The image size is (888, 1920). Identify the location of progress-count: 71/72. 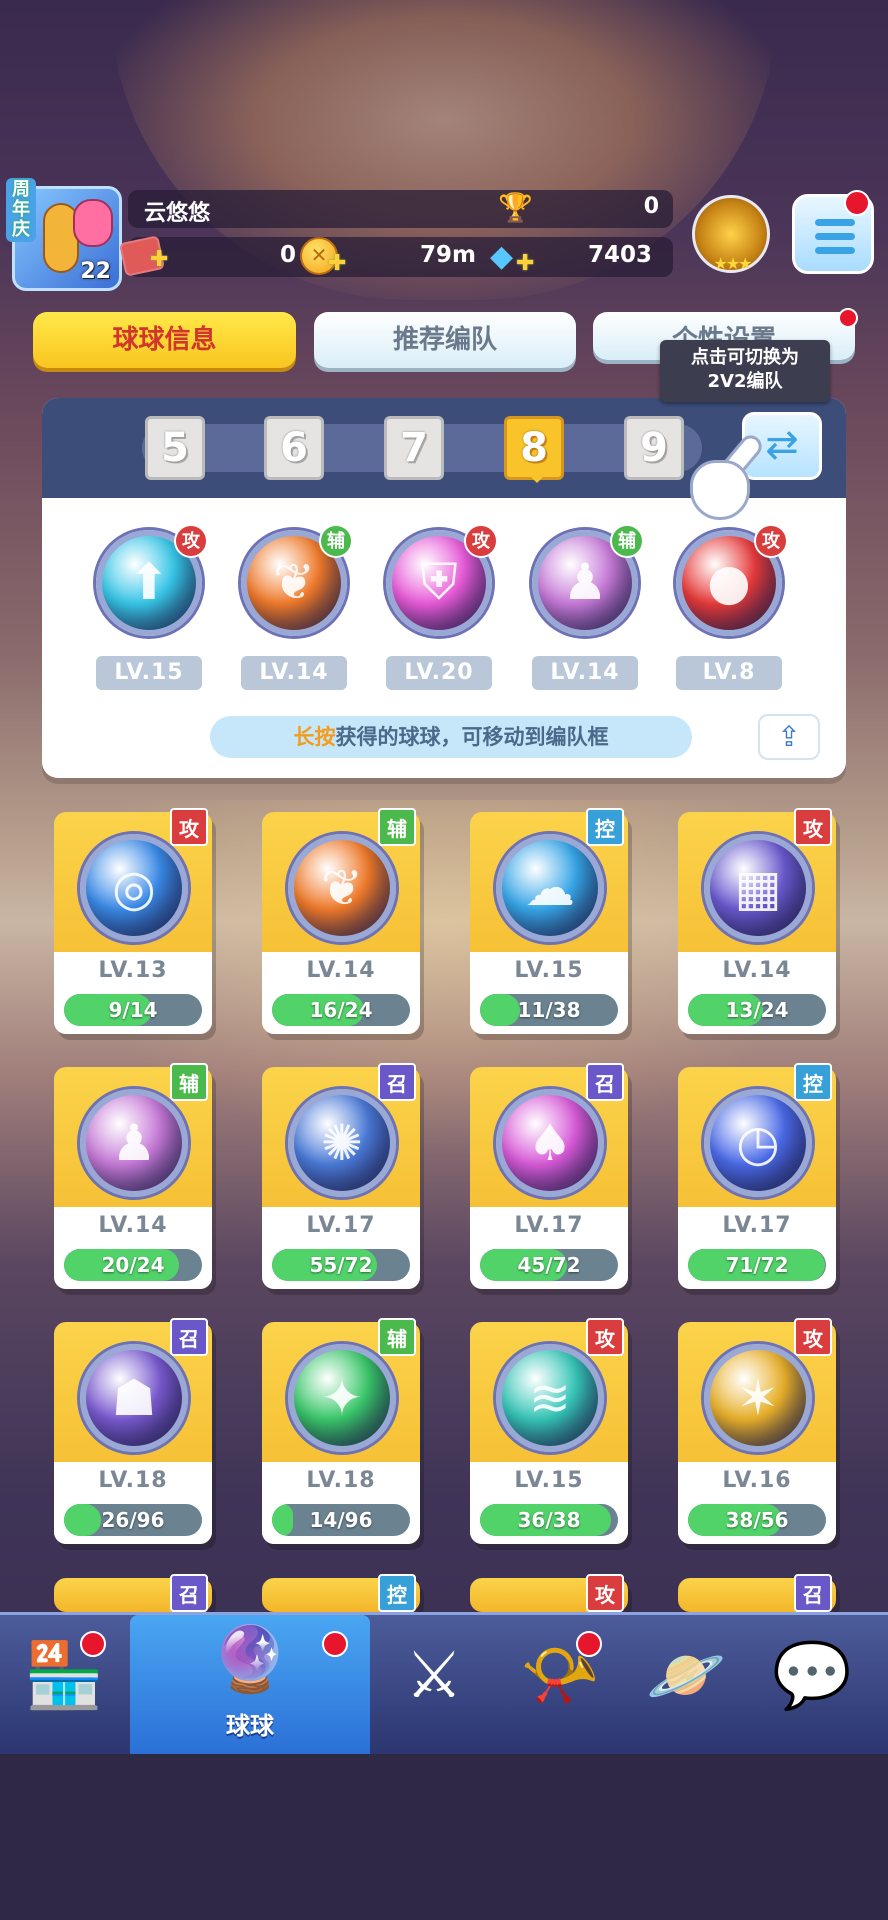
(757, 1265).